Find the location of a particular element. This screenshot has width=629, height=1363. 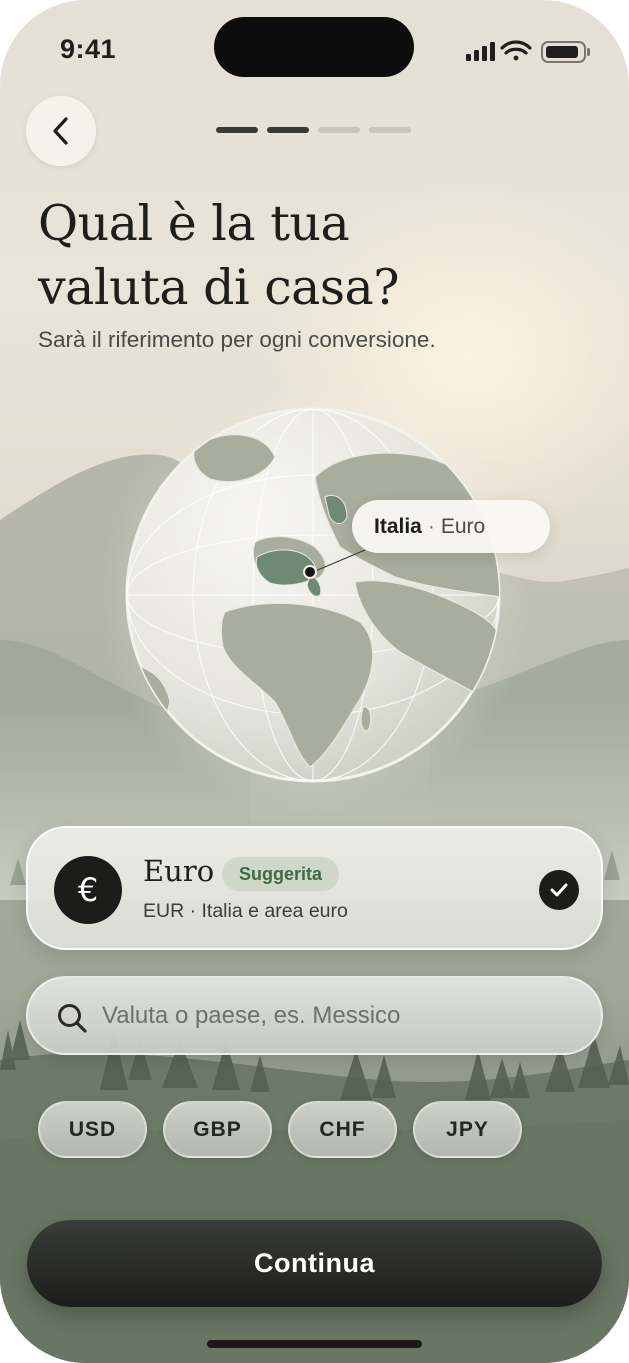

battery-icon is located at coordinates (565, 52).